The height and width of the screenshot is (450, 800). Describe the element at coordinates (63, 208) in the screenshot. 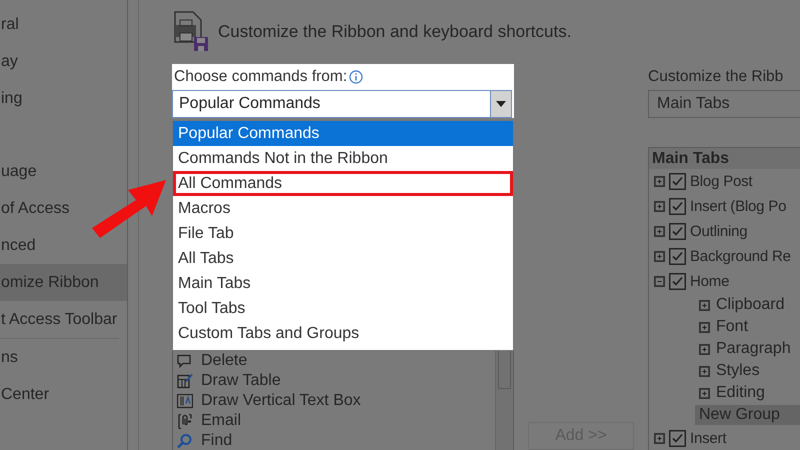

I see `sidebar-item: of Access` at that location.